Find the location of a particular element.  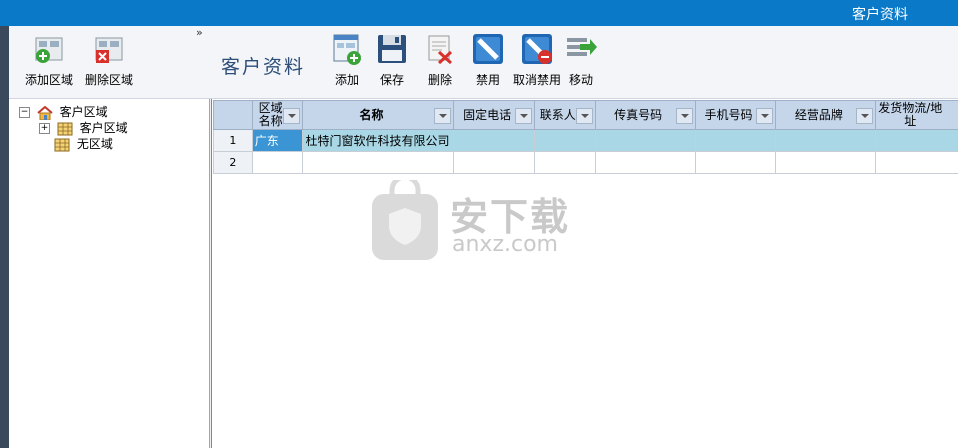

save-label: 保存 is located at coordinates (391, 80).